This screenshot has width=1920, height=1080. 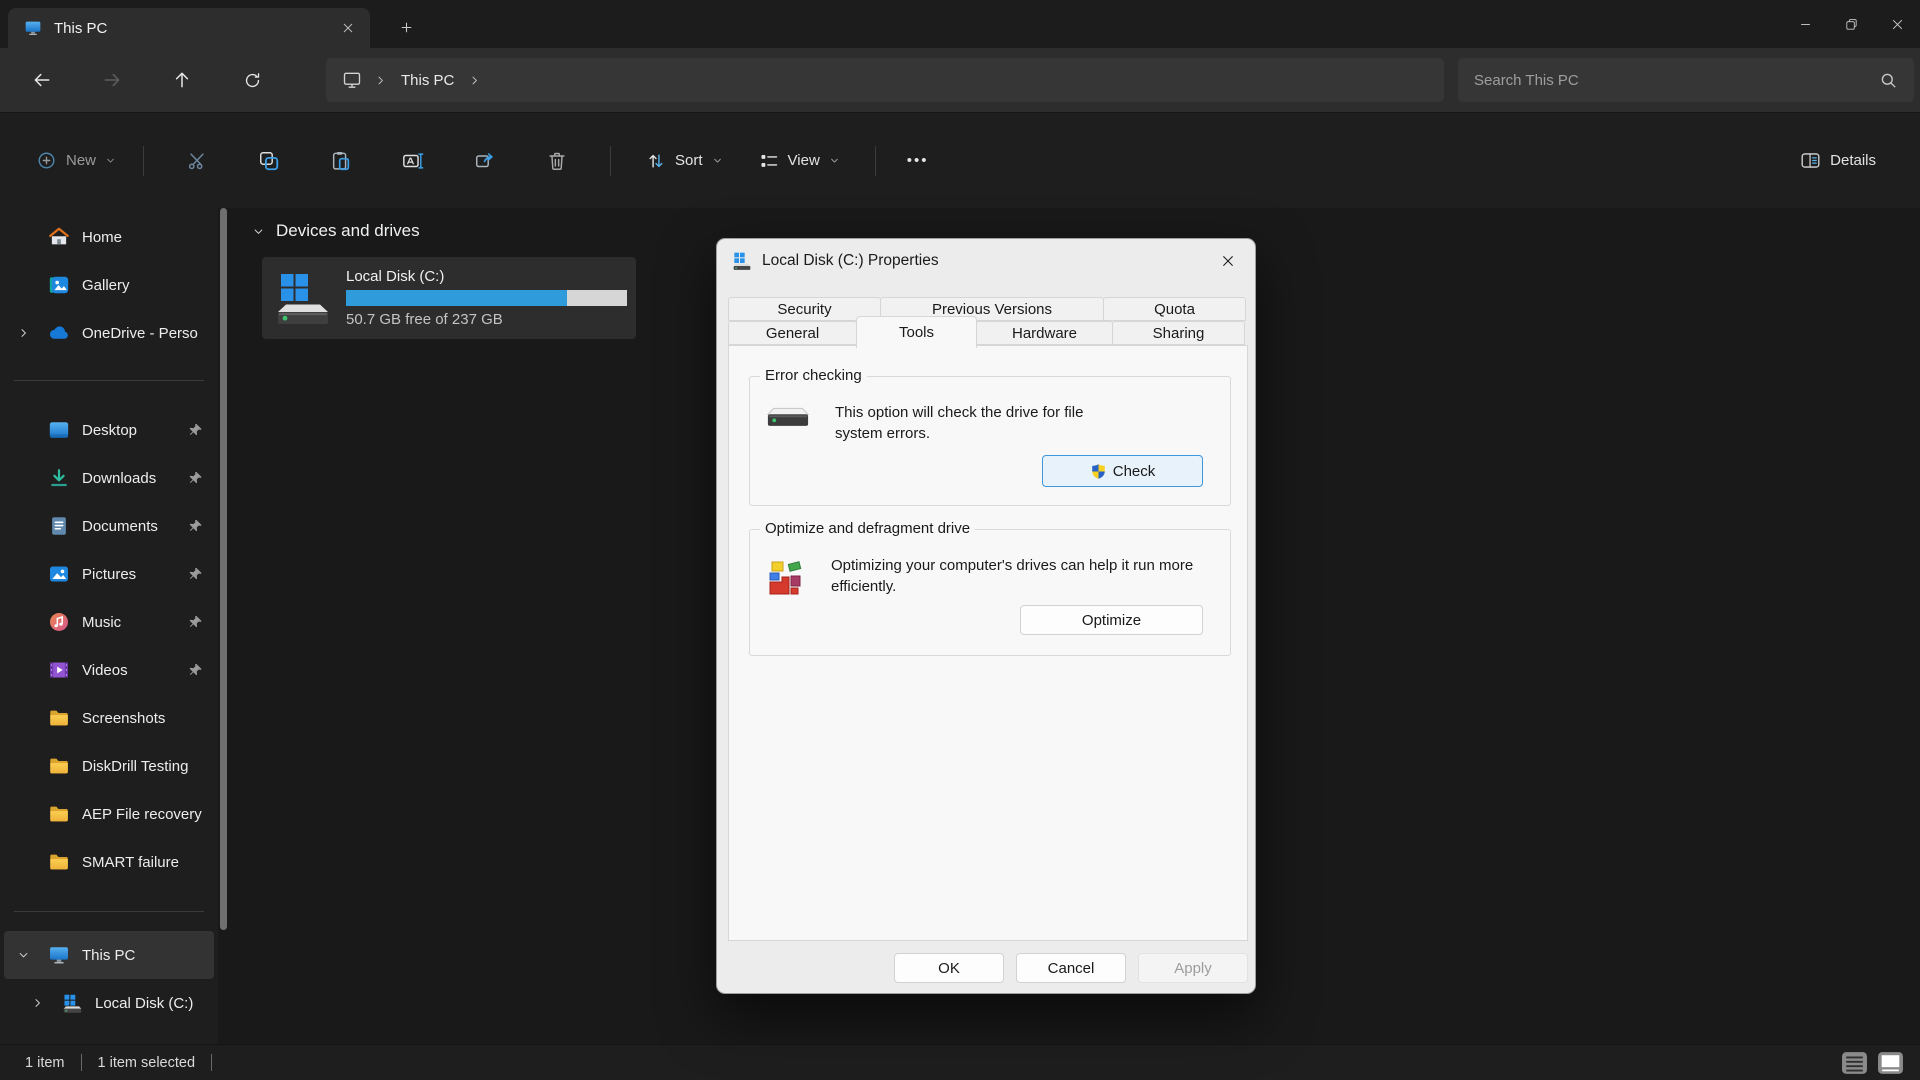 I want to click on up-button, so click(x=182, y=80).